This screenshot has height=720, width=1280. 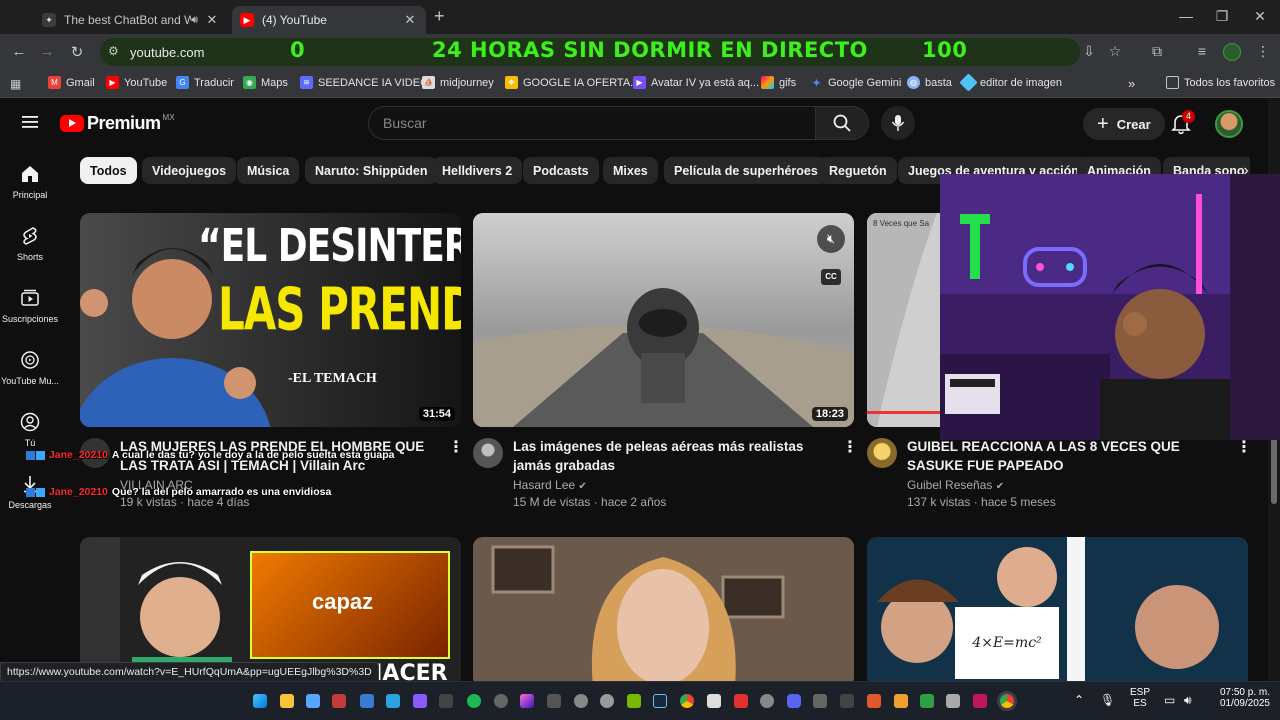 What do you see at coordinates (607, 701) in the screenshot?
I see `obs-icon` at bounding box center [607, 701].